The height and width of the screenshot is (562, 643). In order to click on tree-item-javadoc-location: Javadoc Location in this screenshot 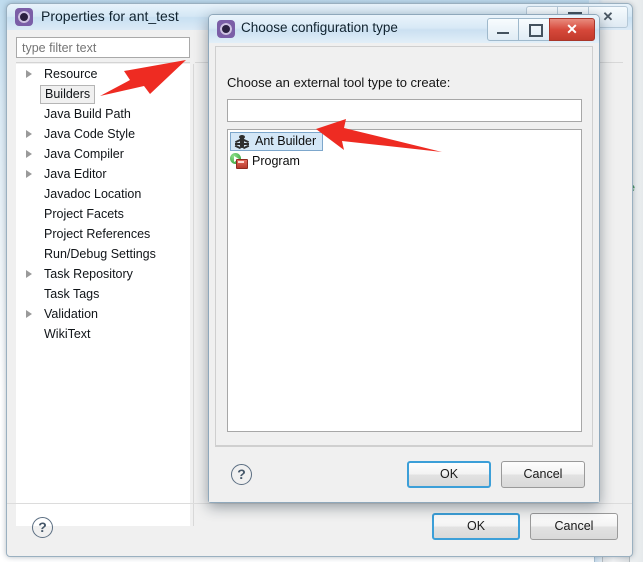, I will do `click(103, 194)`.